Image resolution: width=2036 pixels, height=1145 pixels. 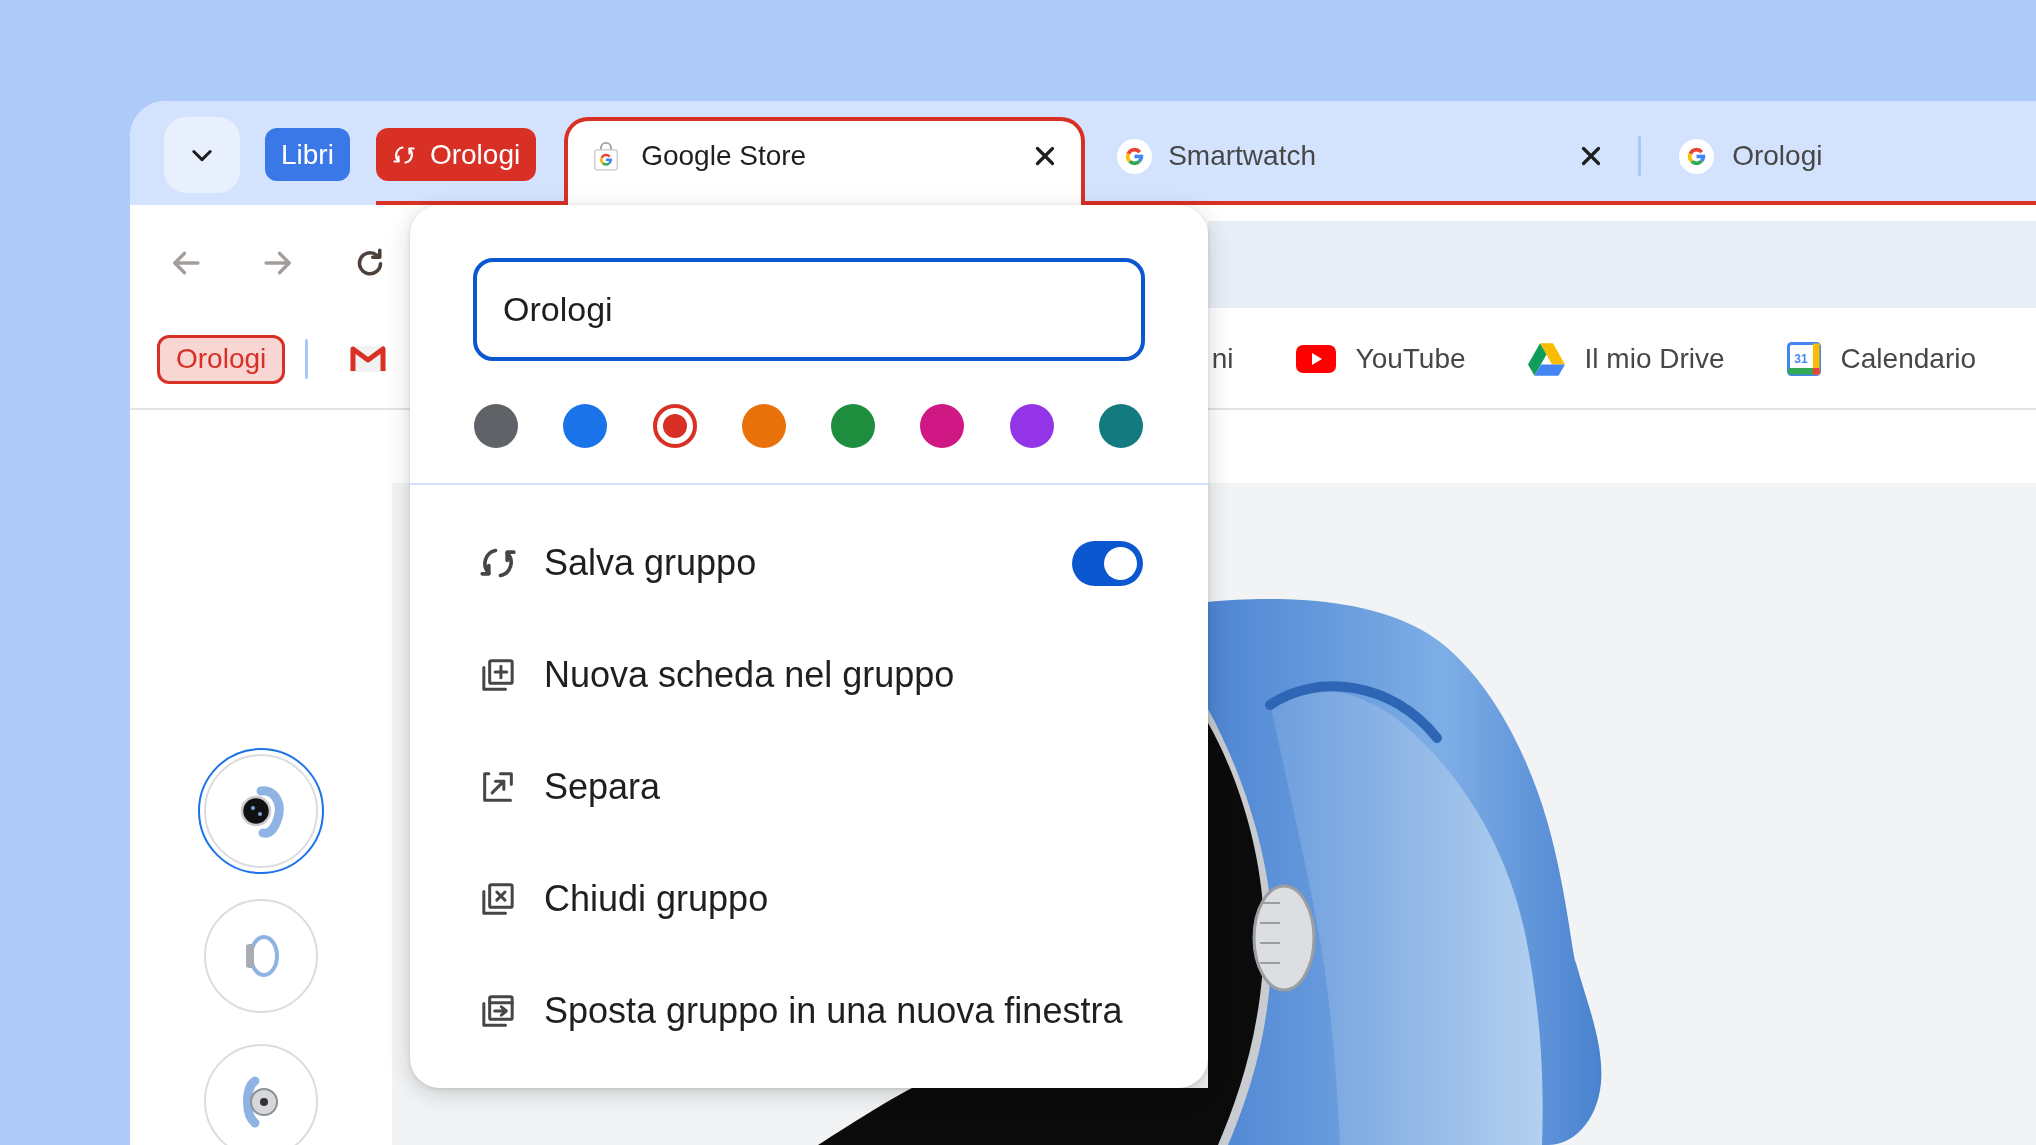 What do you see at coordinates (1355, 151) in the screenshot?
I see `tab: Smartwatch` at bounding box center [1355, 151].